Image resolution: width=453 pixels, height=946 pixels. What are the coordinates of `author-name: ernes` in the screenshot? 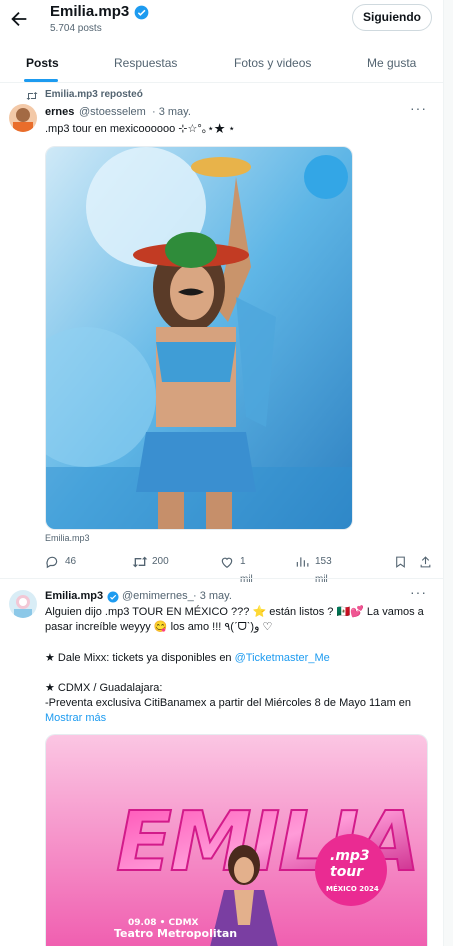 It's located at (59, 112).